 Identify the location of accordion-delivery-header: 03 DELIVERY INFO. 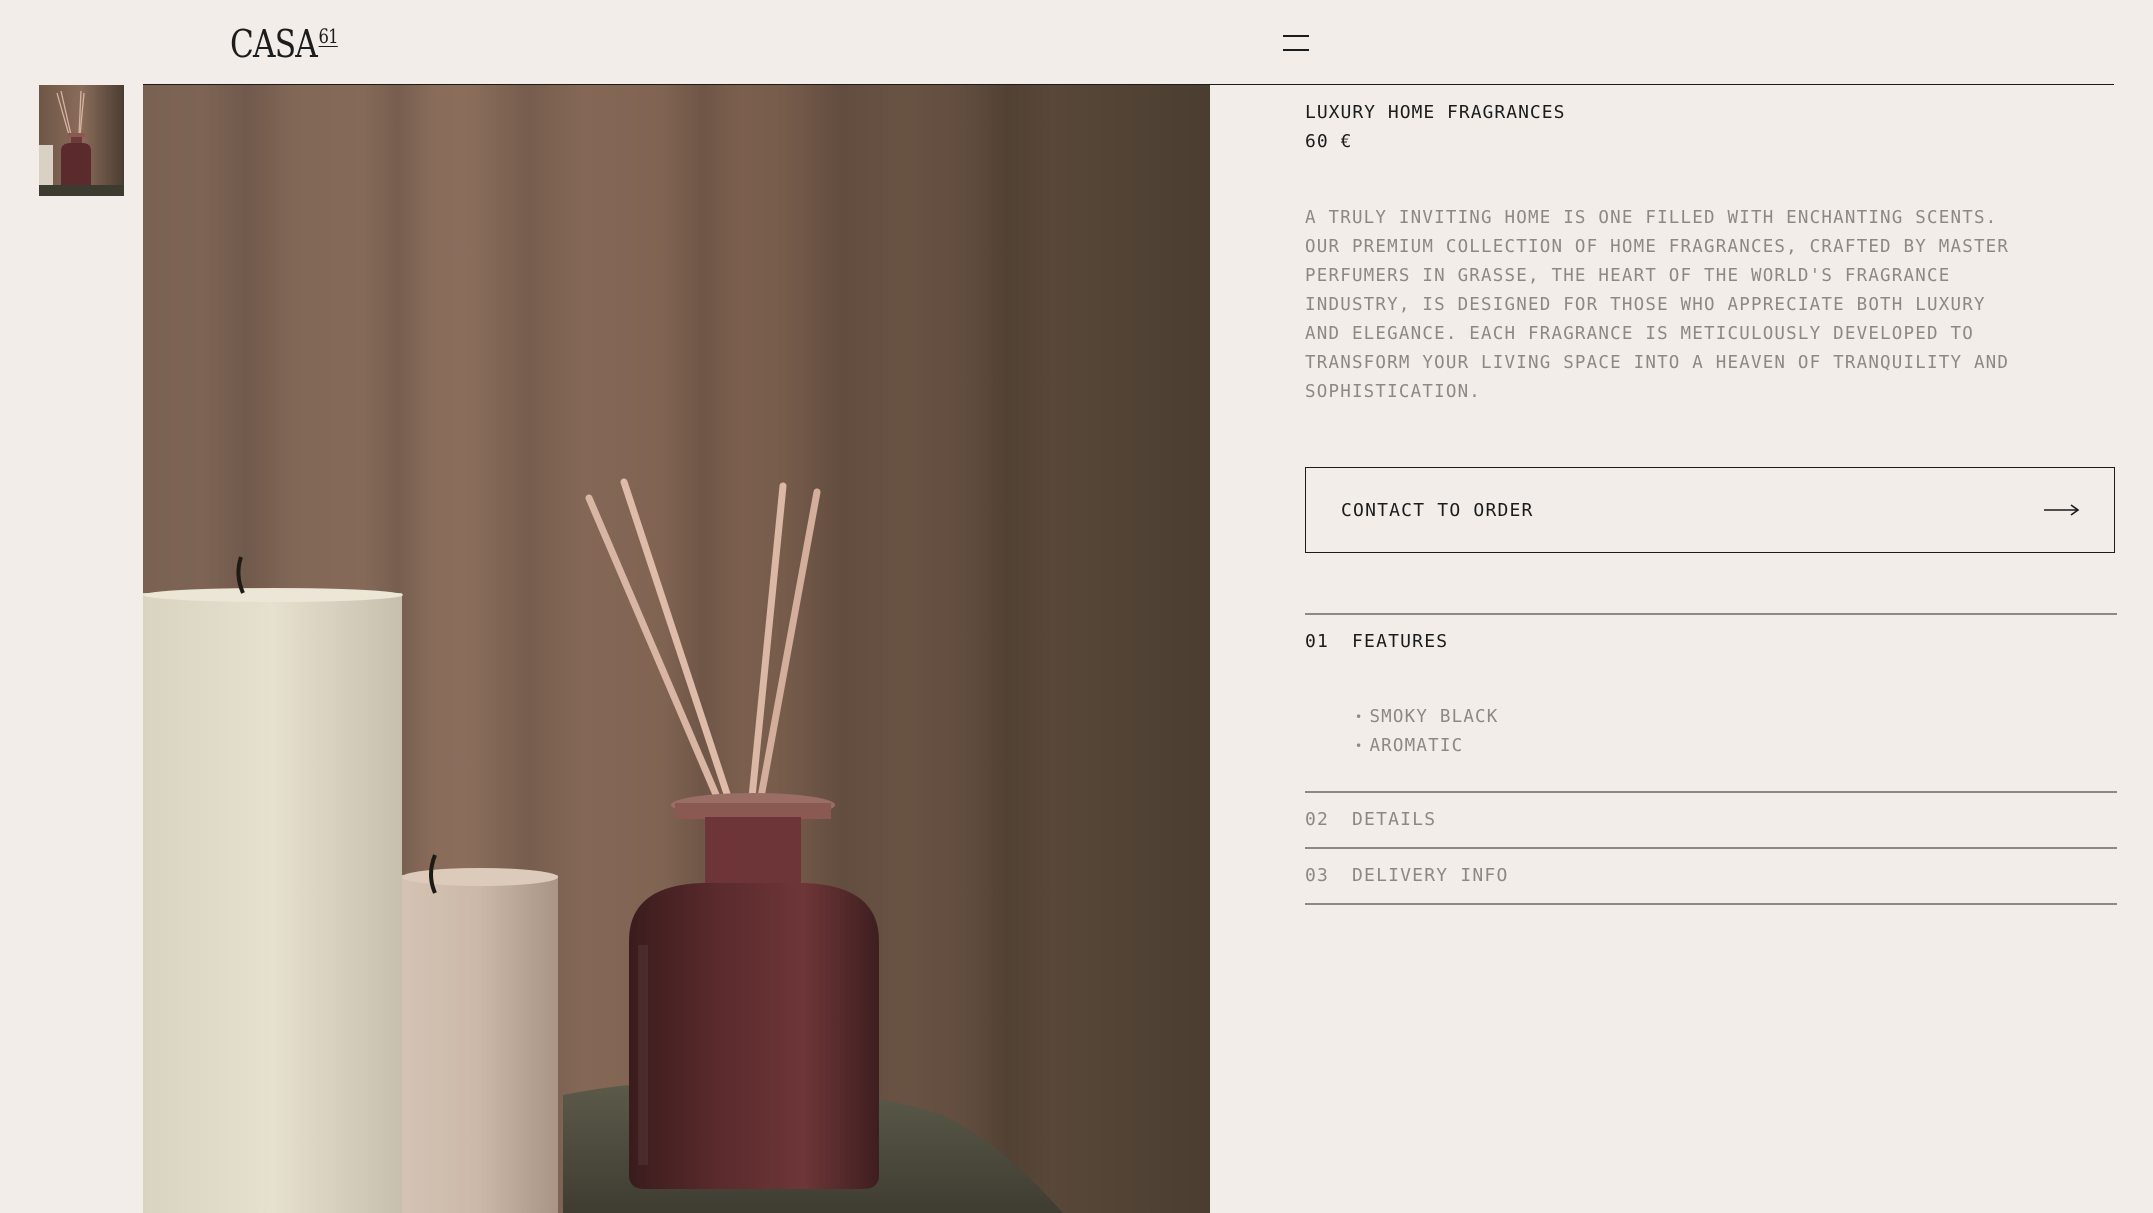
(1711, 875).